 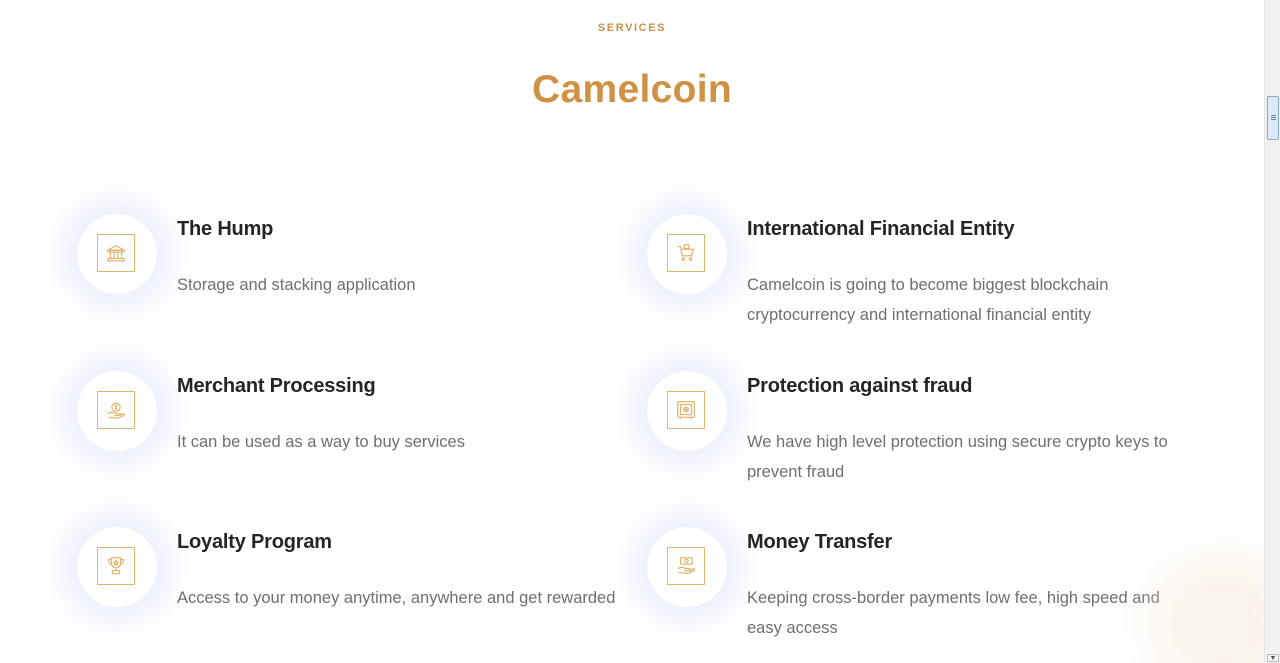 What do you see at coordinates (1215, 622) in the screenshot?
I see `floating-widget` at bounding box center [1215, 622].